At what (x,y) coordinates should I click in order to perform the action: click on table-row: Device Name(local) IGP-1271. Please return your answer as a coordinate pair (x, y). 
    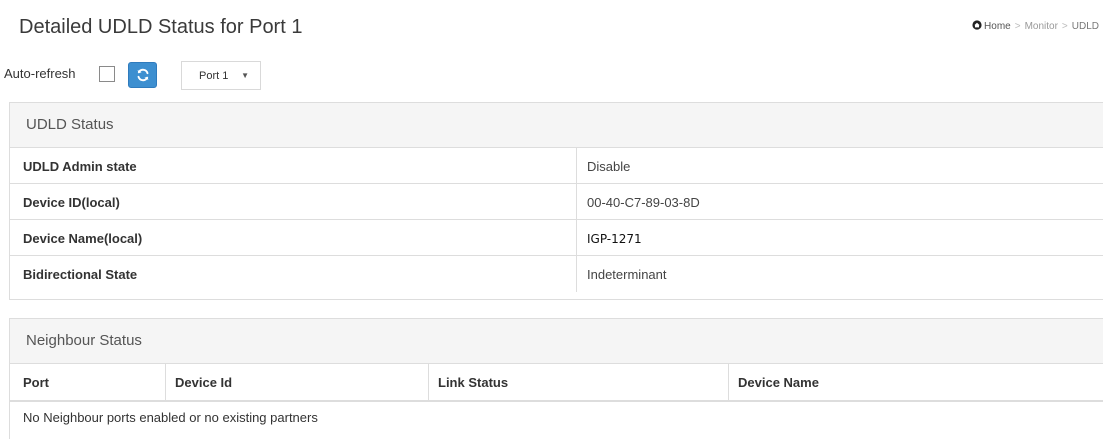
    Looking at the image, I should click on (556, 238).